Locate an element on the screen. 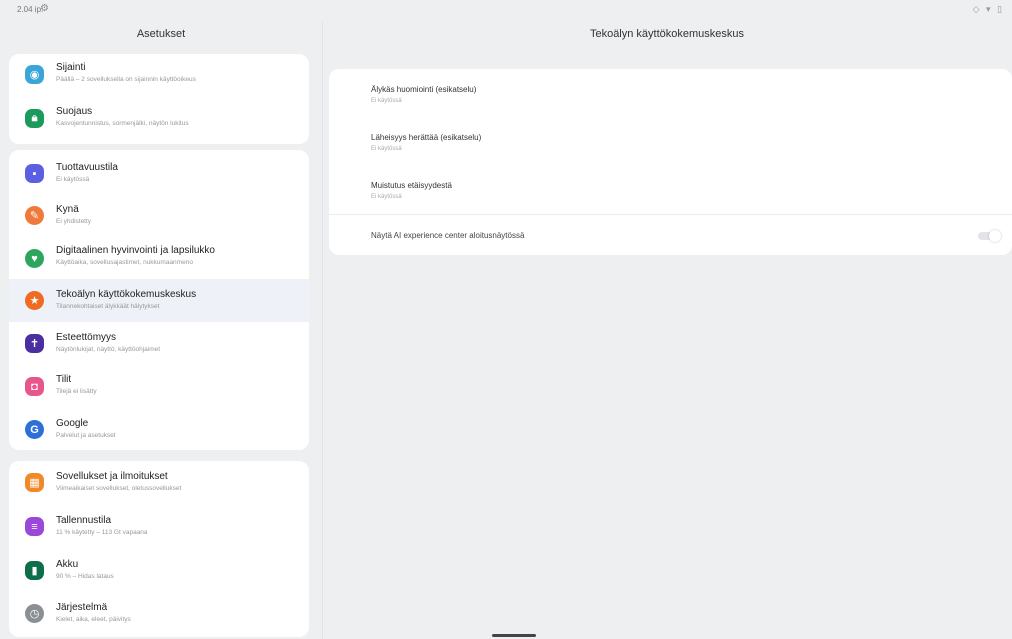 This screenshot has height=639, width=1012. google-icon: G is located at coordinates (34, 429).